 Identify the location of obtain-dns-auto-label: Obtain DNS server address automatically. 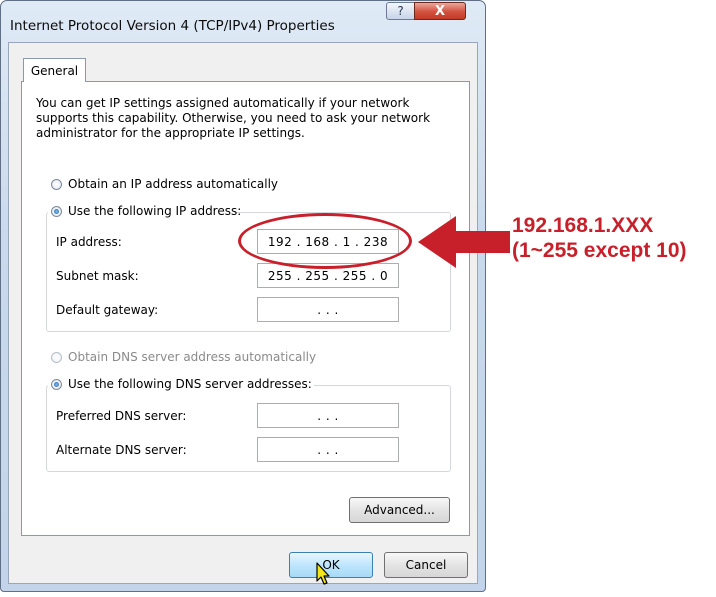
(192, 357).